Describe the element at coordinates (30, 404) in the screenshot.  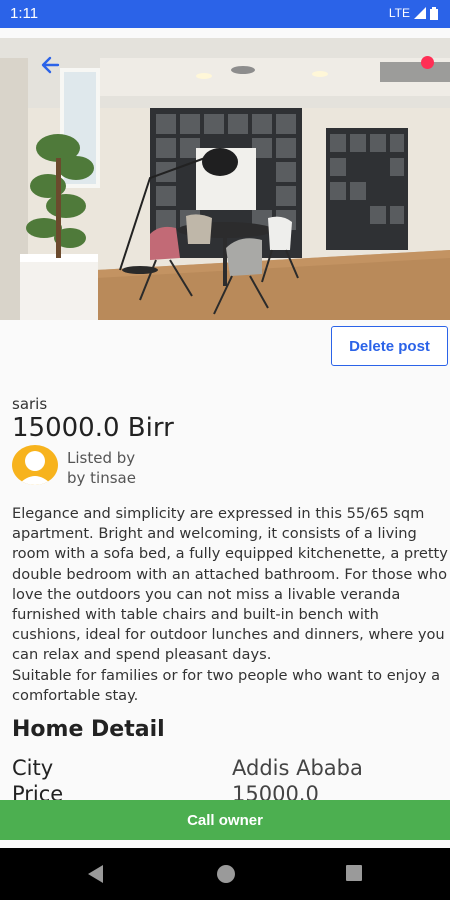
I see `listing-title: saris` at that location.